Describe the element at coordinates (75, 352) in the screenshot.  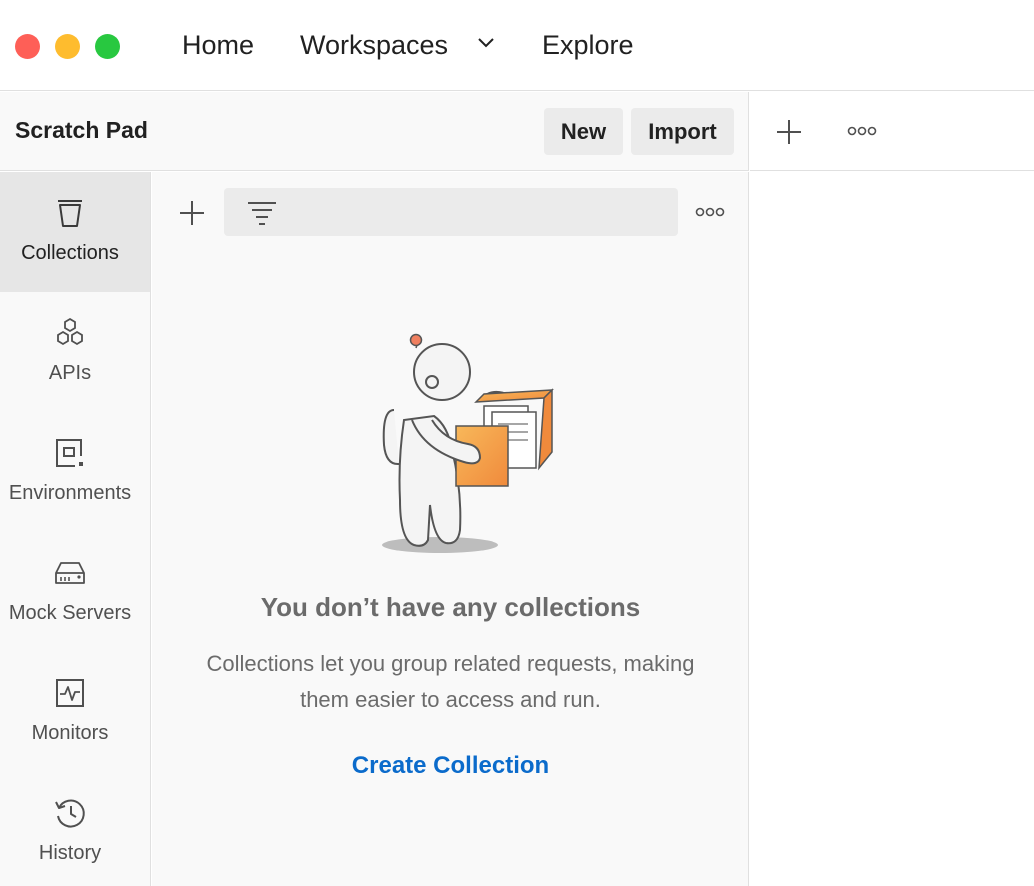
I see `sidebar-item-apis: APIs` at that location.